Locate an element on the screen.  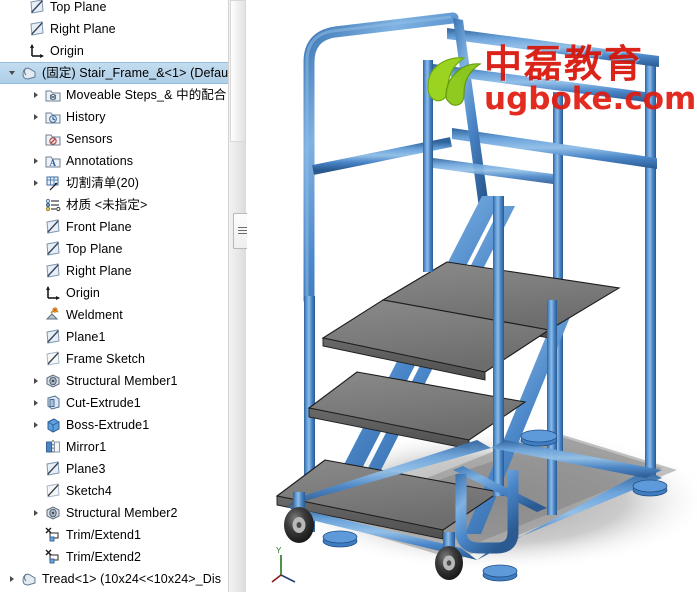
tree-item: Structural Member2 is located at coordinates (114, 513).